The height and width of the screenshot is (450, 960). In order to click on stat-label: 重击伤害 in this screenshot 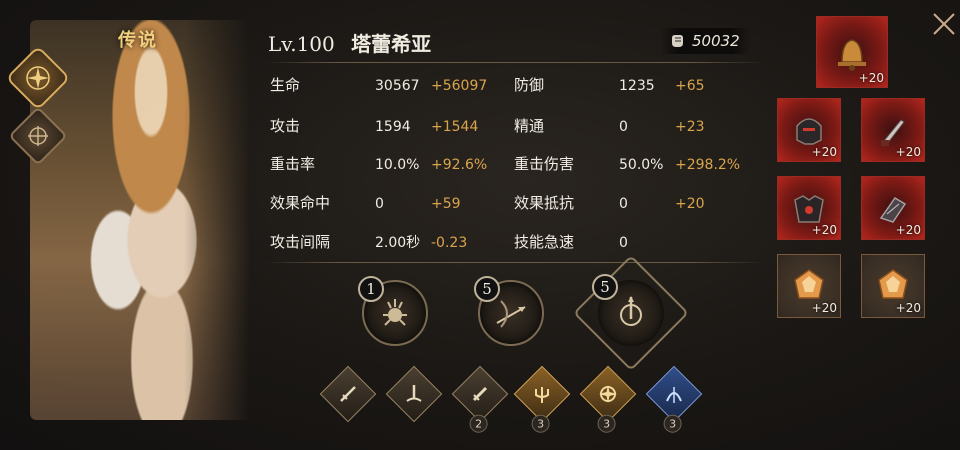, I will do `click(544, 164)`.